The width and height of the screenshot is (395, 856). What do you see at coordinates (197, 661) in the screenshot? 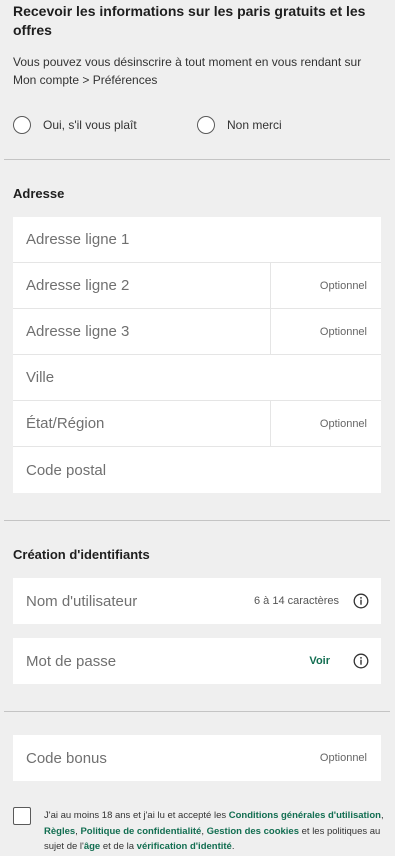
I see `password-field: Mot de passe Voir` at bounding box center [197, 661].